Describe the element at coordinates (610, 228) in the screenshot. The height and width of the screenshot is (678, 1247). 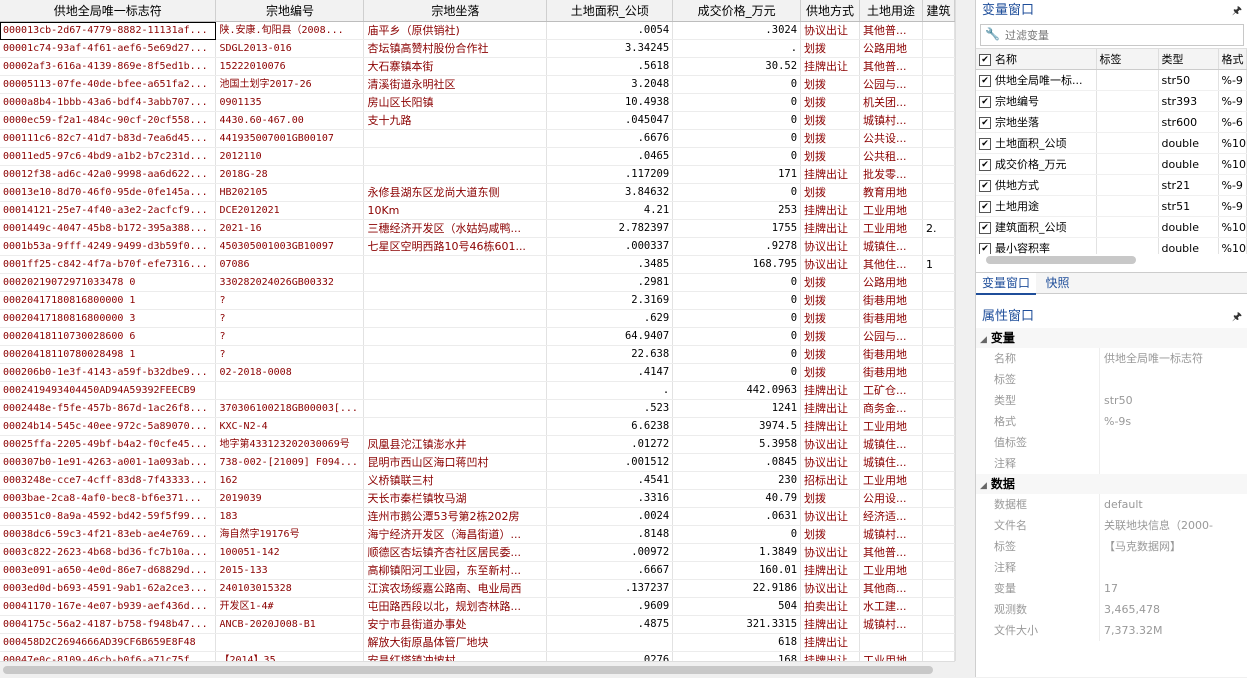
I see `table-cell: 2.782397` at that location.